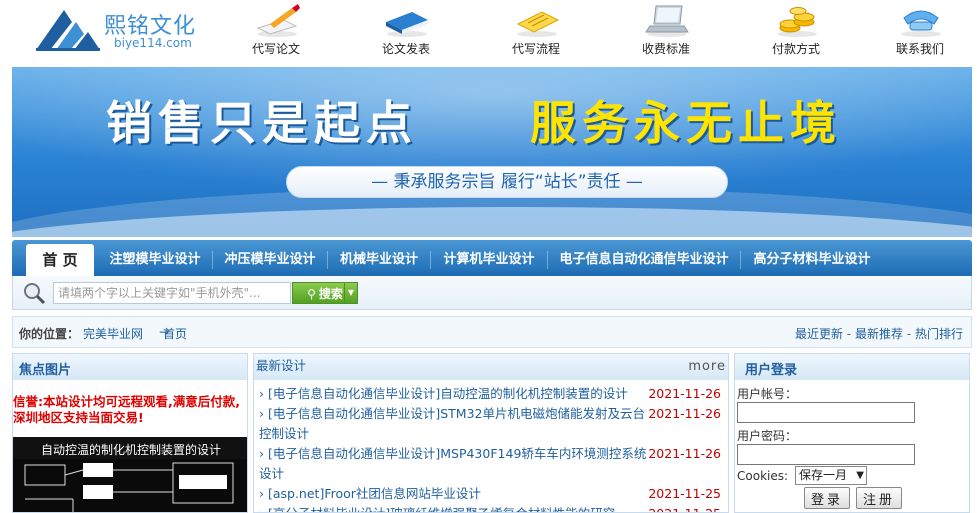  Describe the element at coordinates (311, 293) in the screenshot. I see `search-icon: ⚲` at that location.